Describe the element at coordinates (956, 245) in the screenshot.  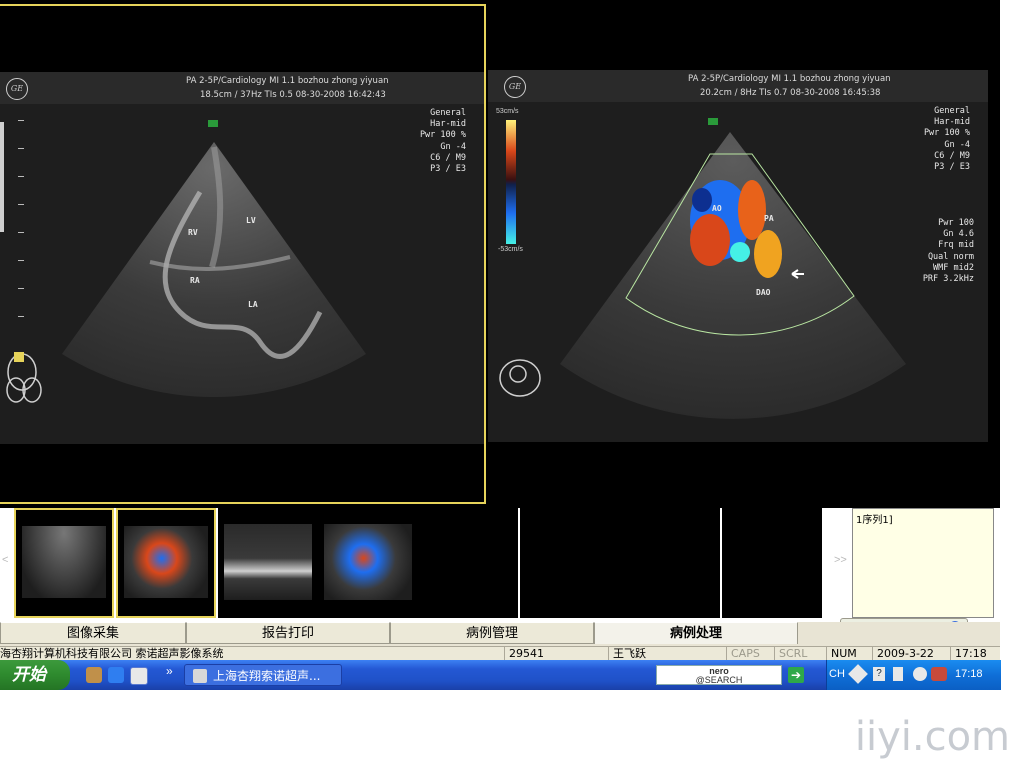
I see `doppler-param: Frq mid` at that location.